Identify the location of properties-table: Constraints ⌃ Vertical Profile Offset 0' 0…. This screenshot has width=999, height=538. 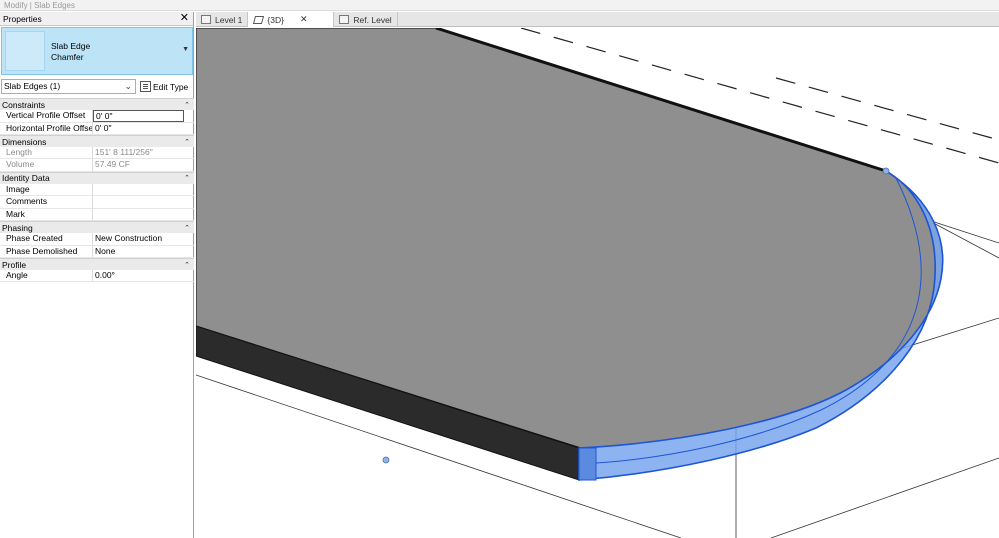
(97, 190).